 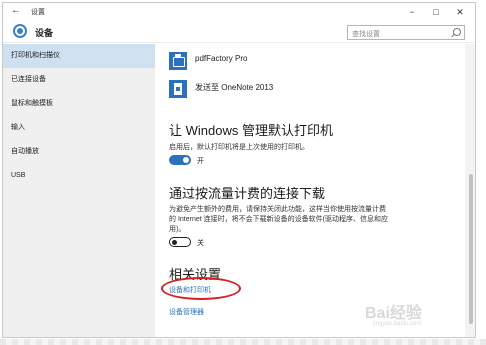 What do you see at coordinates (79, 80) in the screenshot?
I see `sidebar-item-connected-devices: 已连接设备` at bounding box center [79, 80].